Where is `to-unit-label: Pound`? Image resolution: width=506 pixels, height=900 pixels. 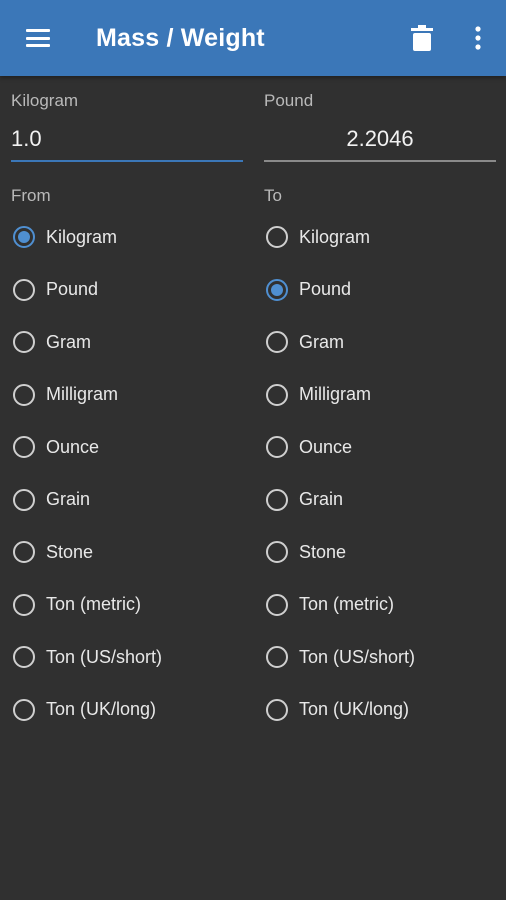 to-unit-label: Pound is located at coordinates (289, 100).